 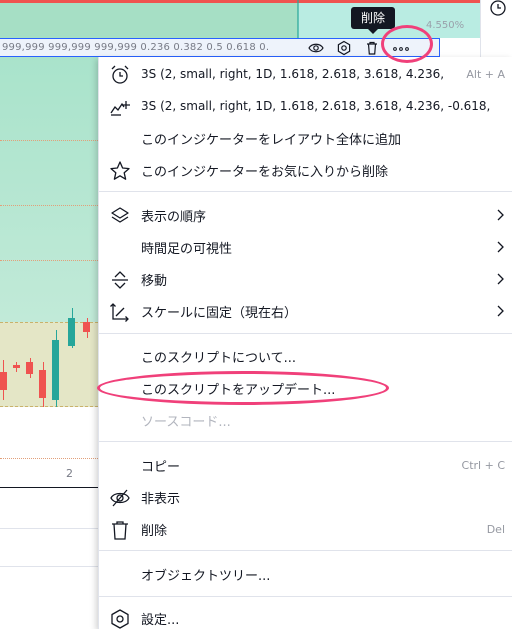 What do you see at coordinates (498, 10) in the screenshot?
I see `clock-icon` at bounding box center [498, 10].